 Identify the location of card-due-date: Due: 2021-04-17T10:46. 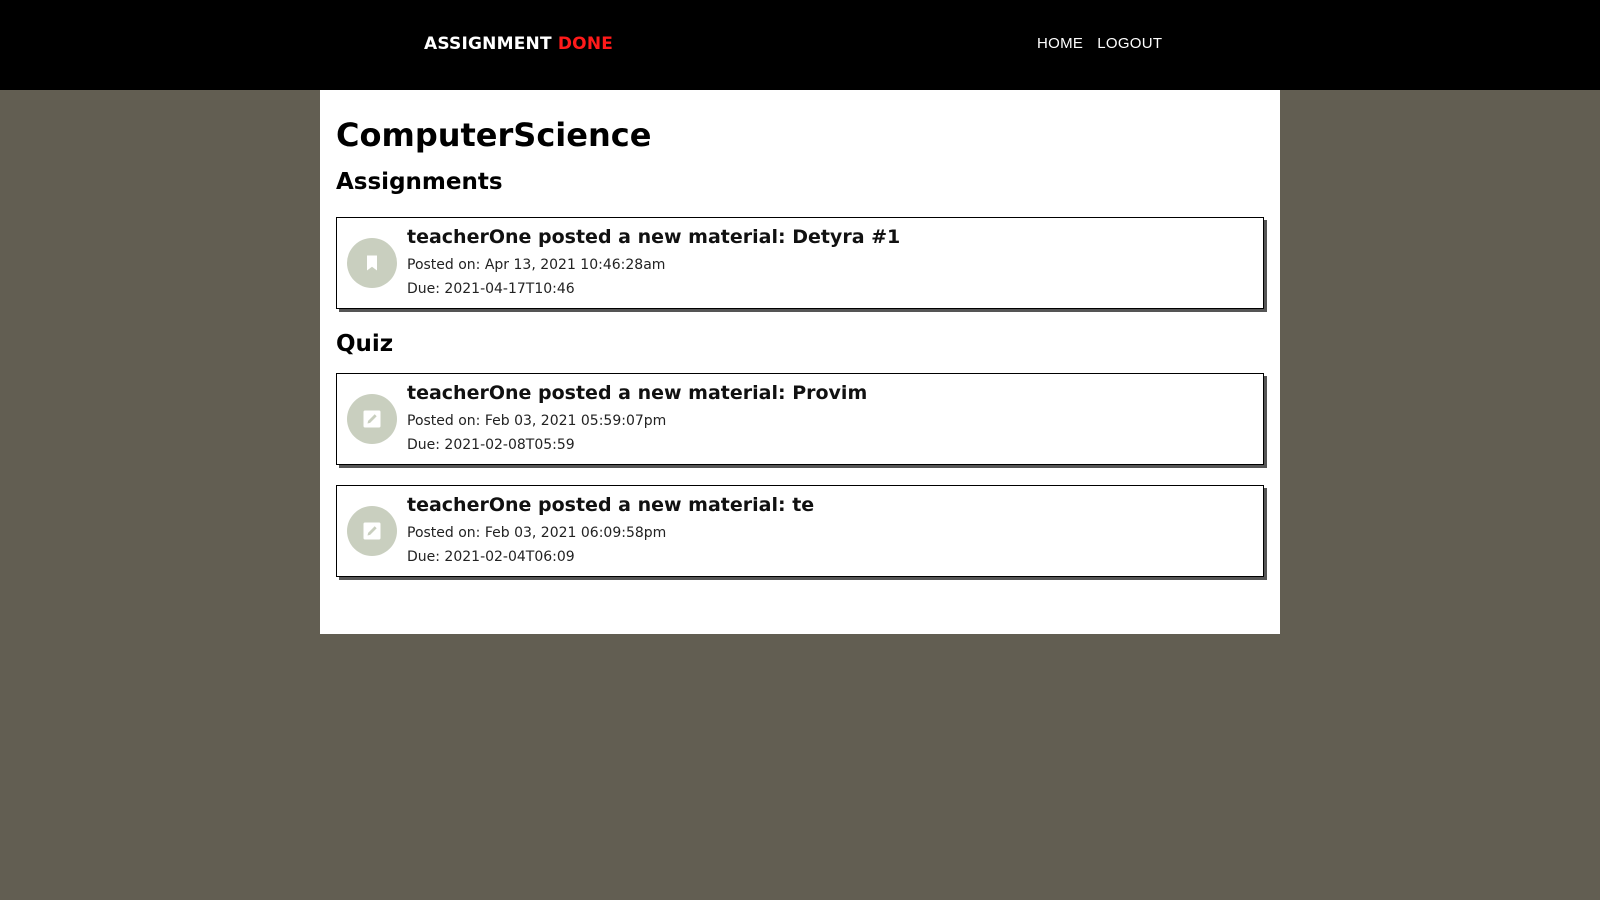
(491, 288).